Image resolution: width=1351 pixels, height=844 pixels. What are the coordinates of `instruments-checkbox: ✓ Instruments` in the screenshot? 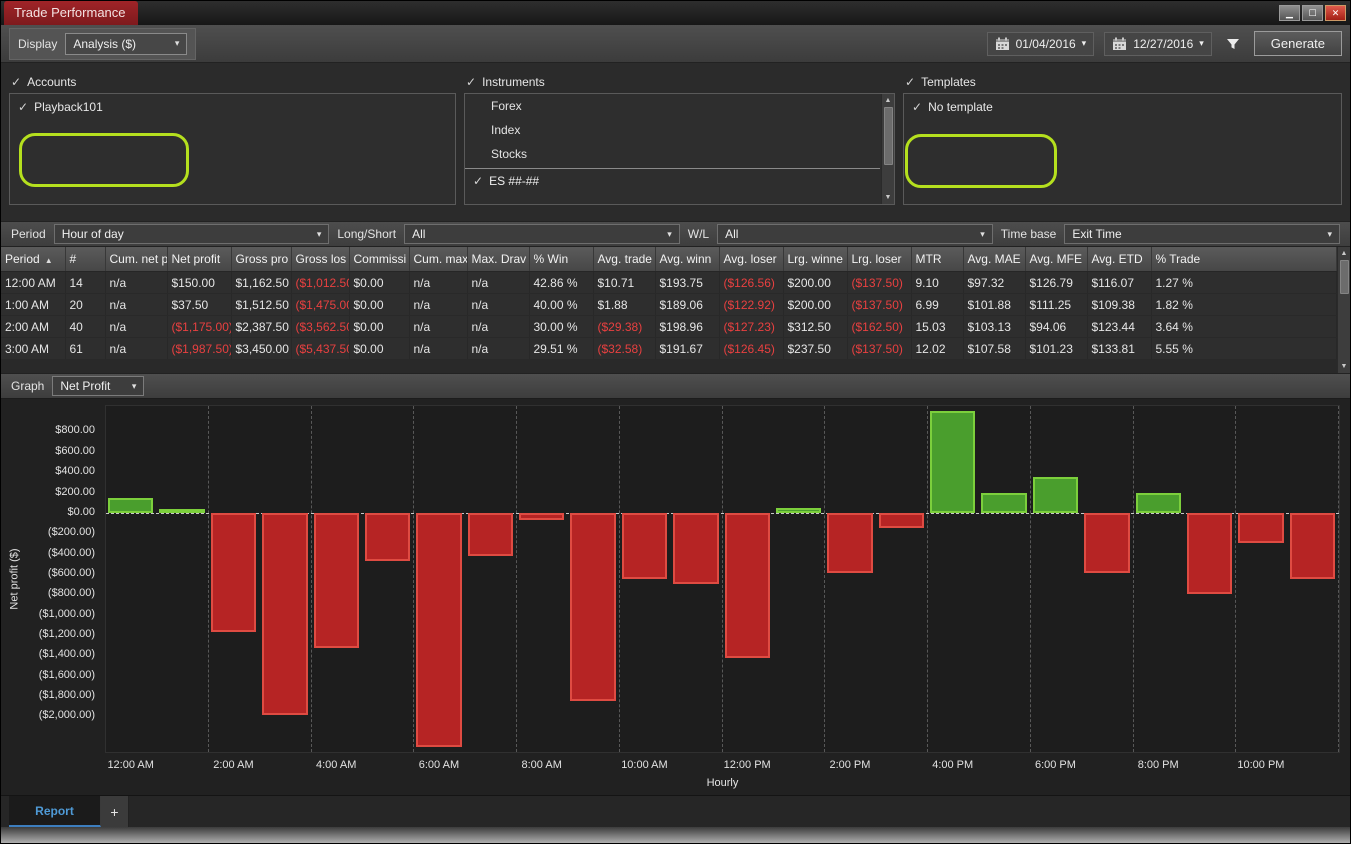 It's located at (679, 82).